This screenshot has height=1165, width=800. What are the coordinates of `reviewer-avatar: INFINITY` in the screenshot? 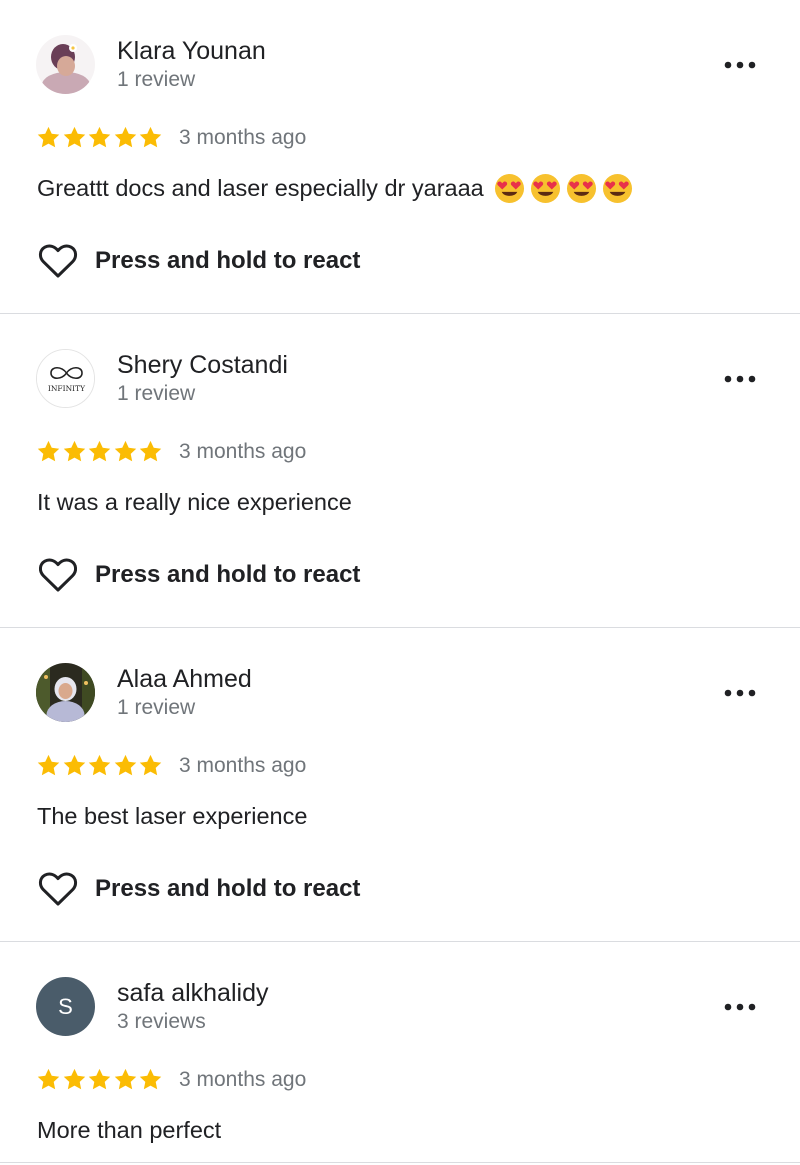 It's located at (65, 378).